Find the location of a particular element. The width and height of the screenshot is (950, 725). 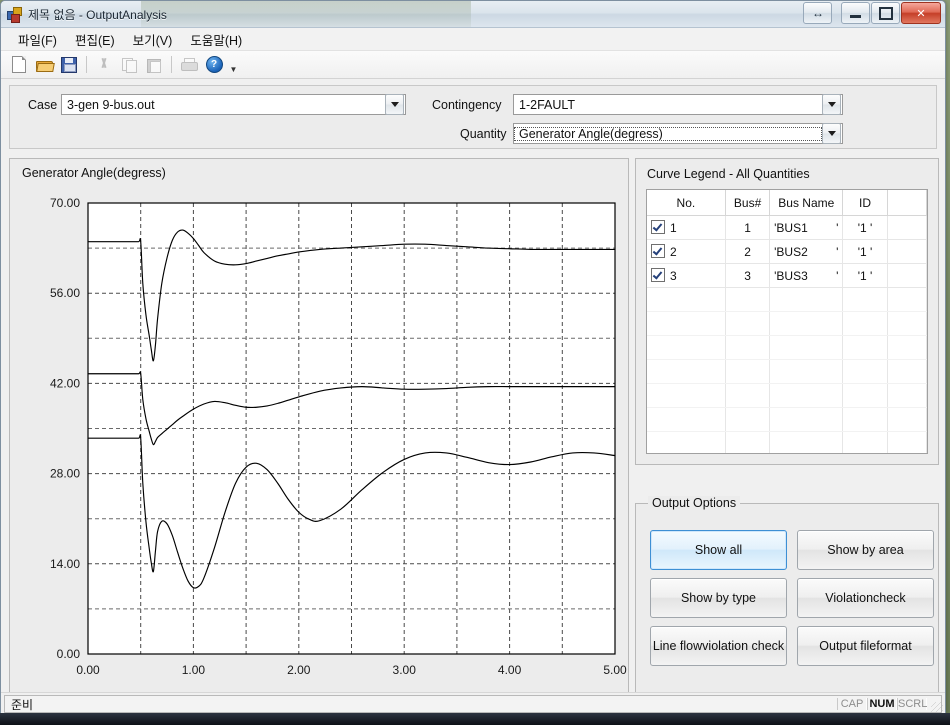

contingency-combobox: 1-2FAULT is located at coordinates (678, 104).